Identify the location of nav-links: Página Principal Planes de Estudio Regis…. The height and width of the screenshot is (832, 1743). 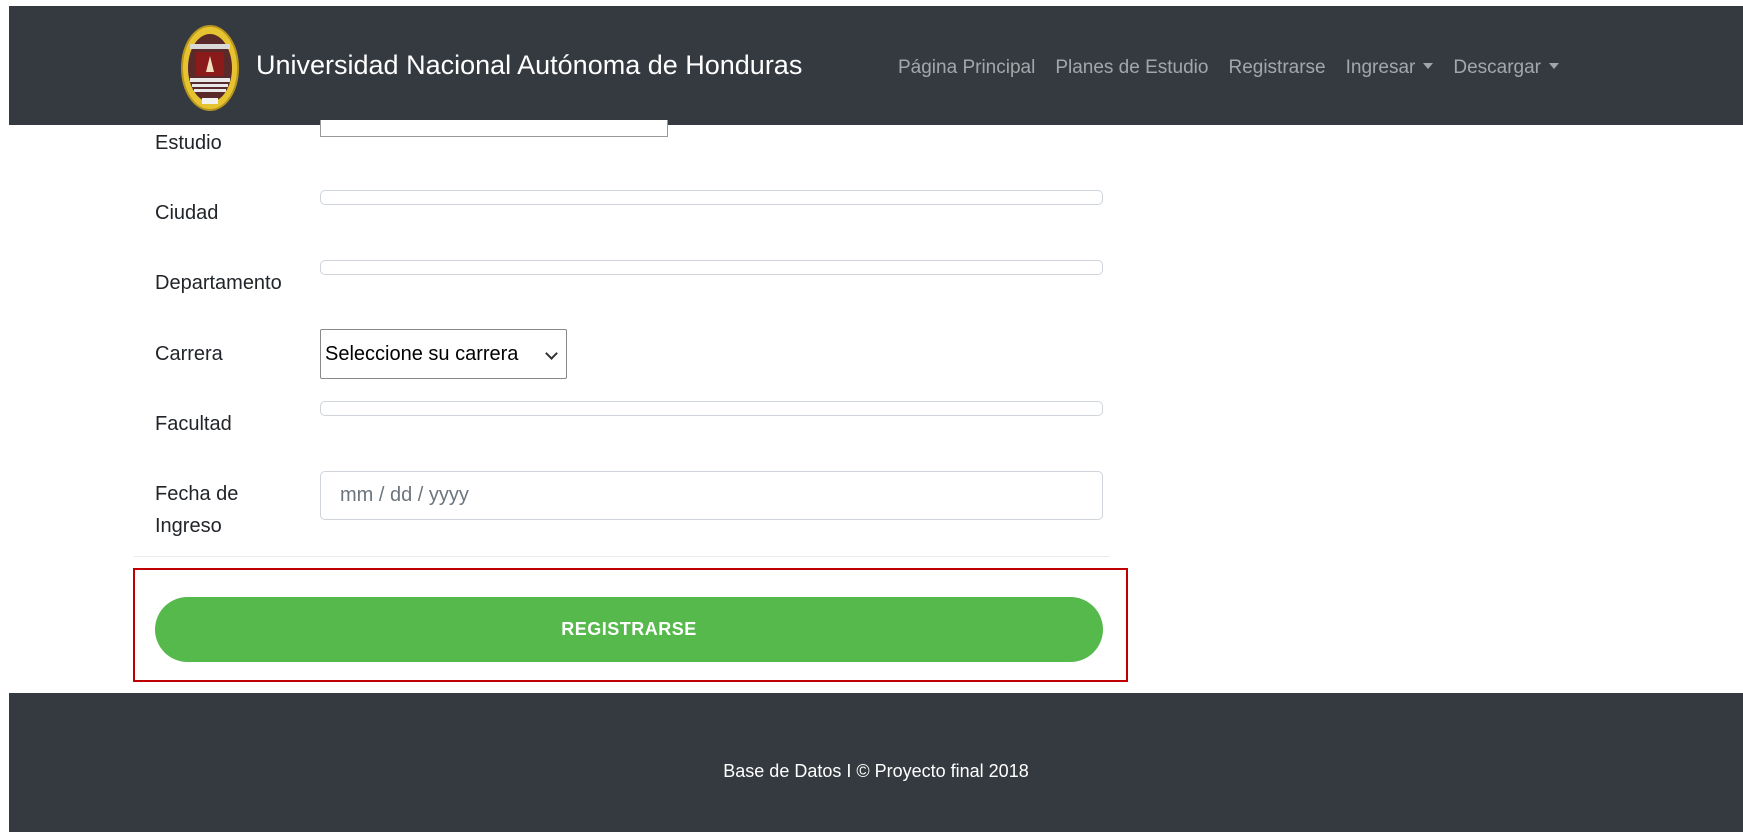
(1228, 68).